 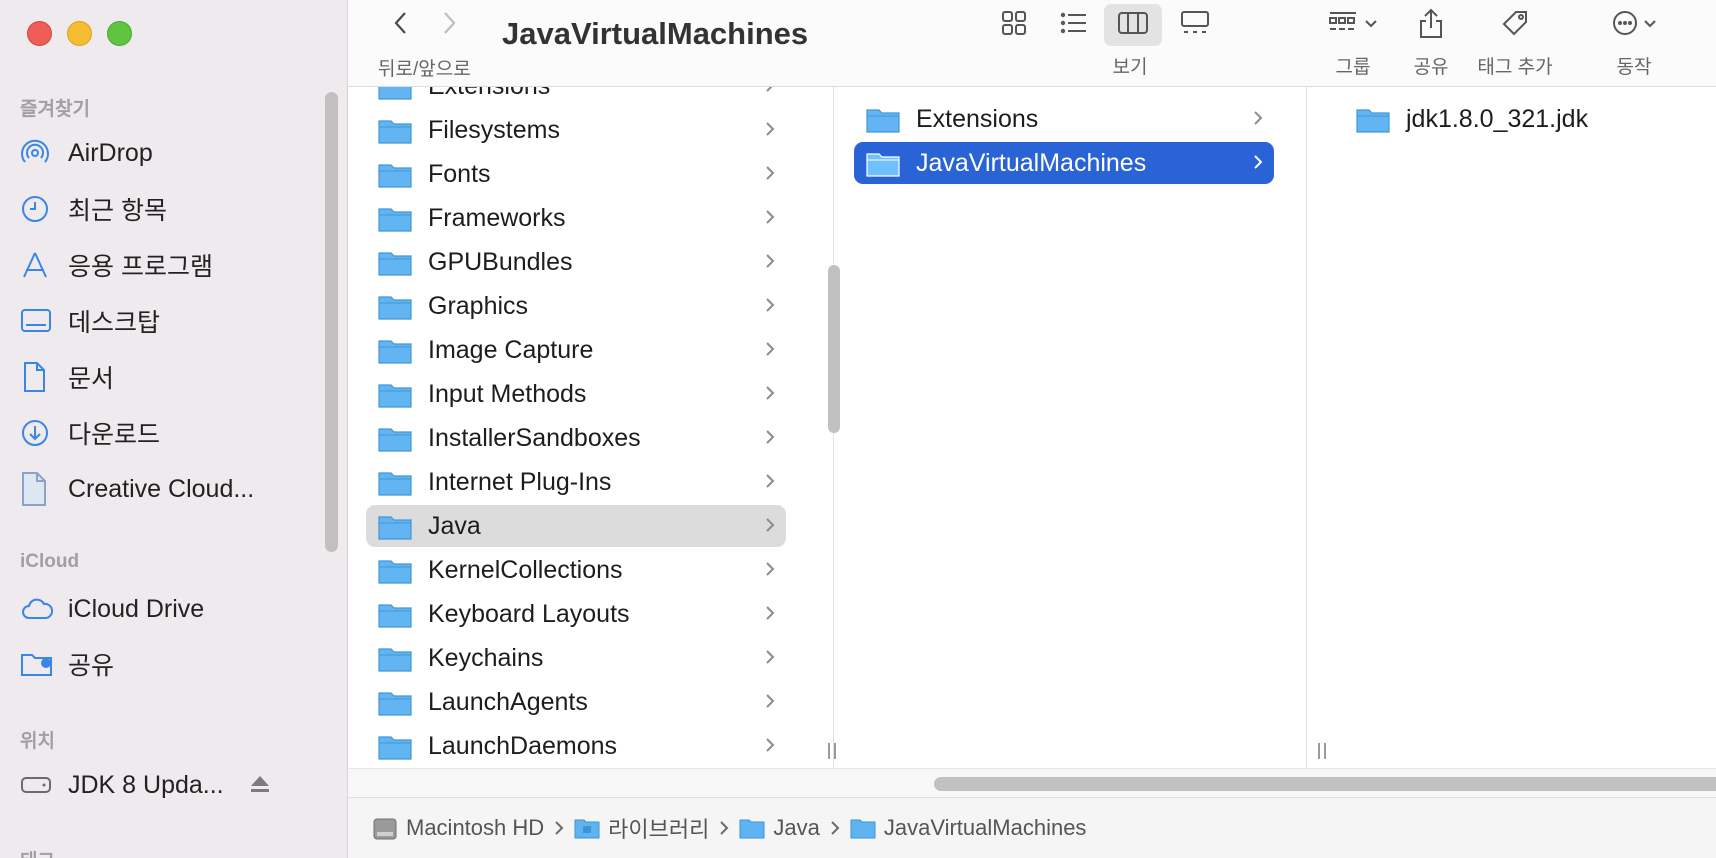 I want to click on column-view-button, so click(x=1133, y=25).